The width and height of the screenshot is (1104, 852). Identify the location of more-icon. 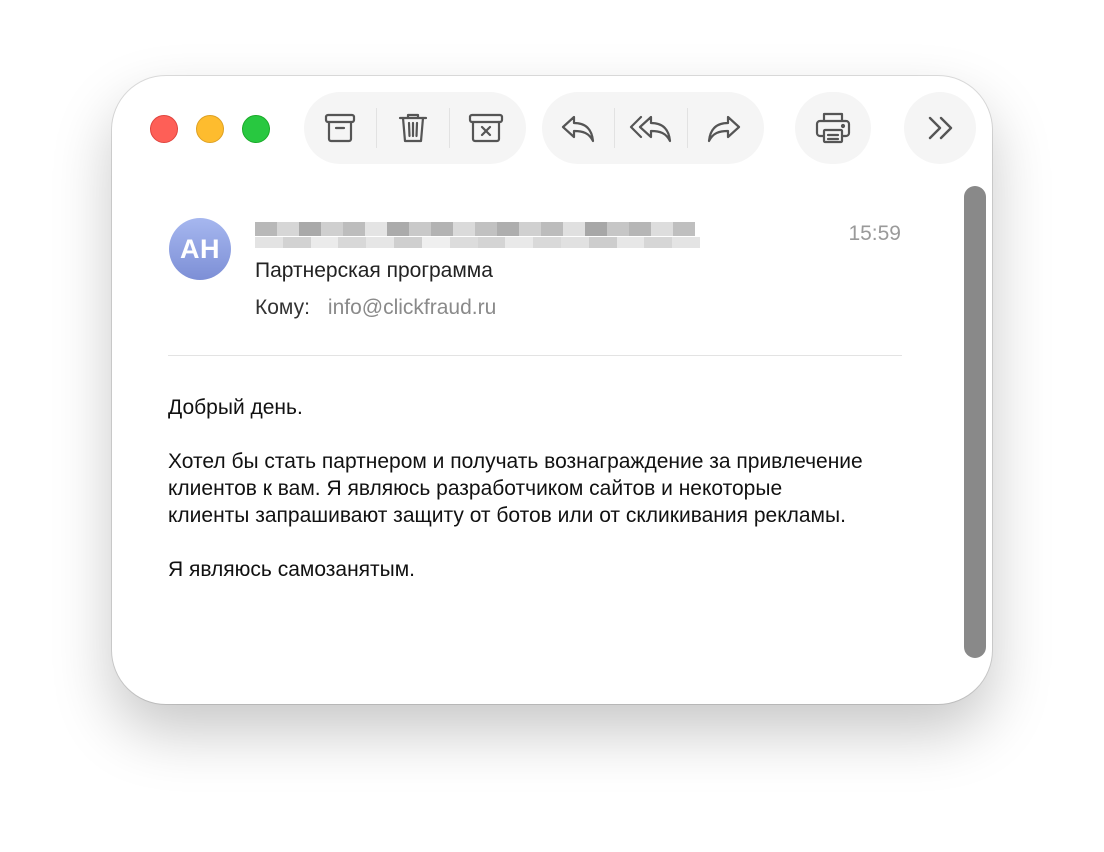
(940, 128).